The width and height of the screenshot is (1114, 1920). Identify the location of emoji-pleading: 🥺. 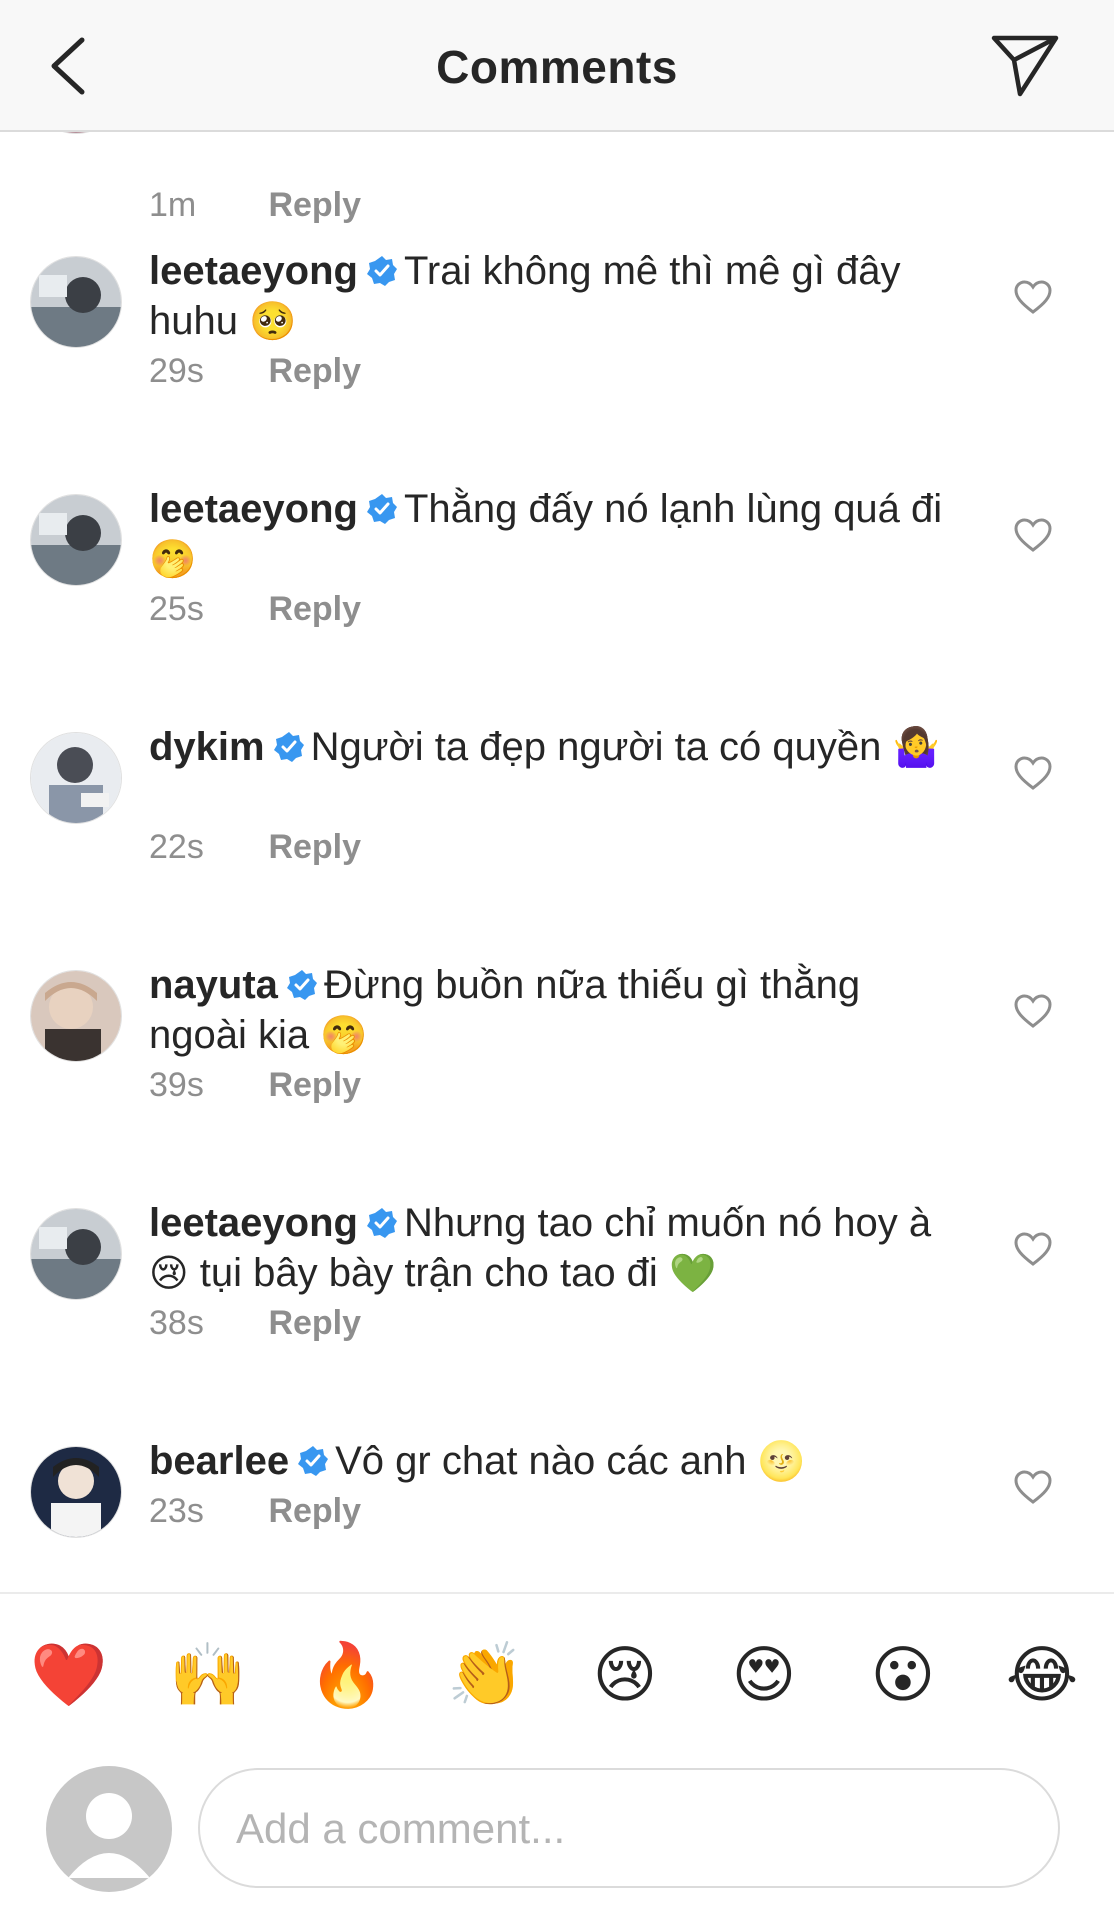
(273, 321).